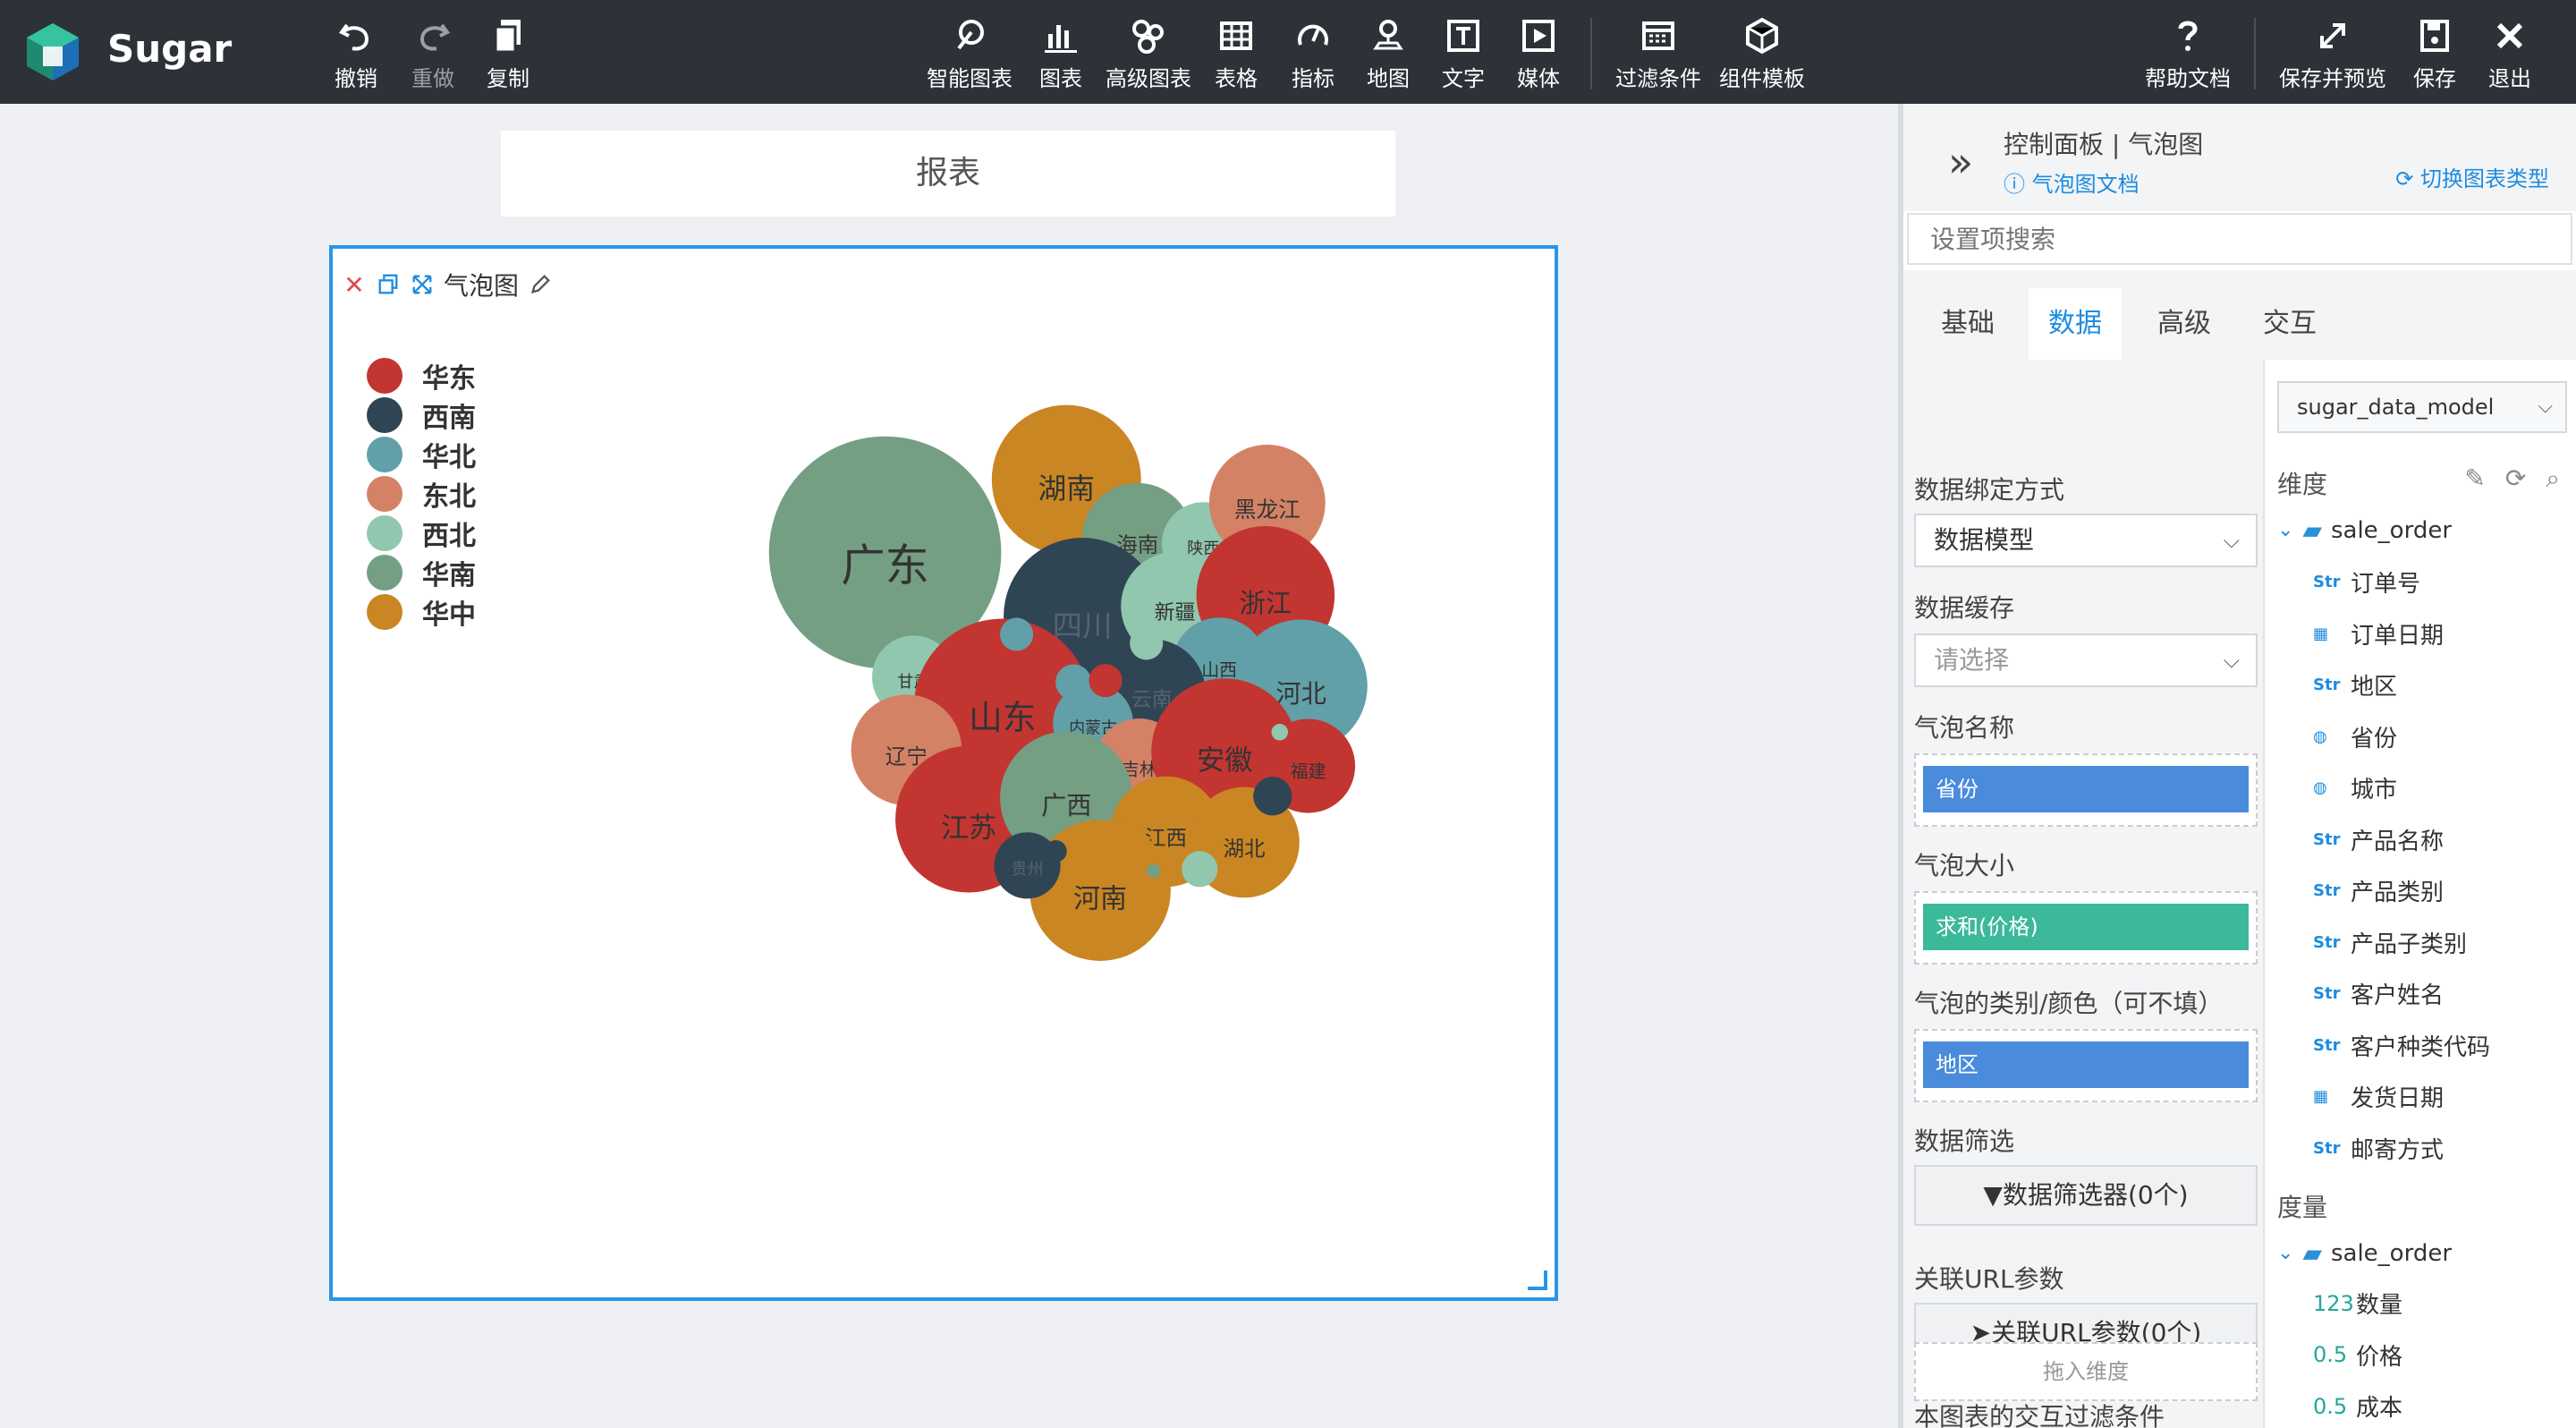  I want to click on bubble-category-drop: 地区, so click(2086, 1066).